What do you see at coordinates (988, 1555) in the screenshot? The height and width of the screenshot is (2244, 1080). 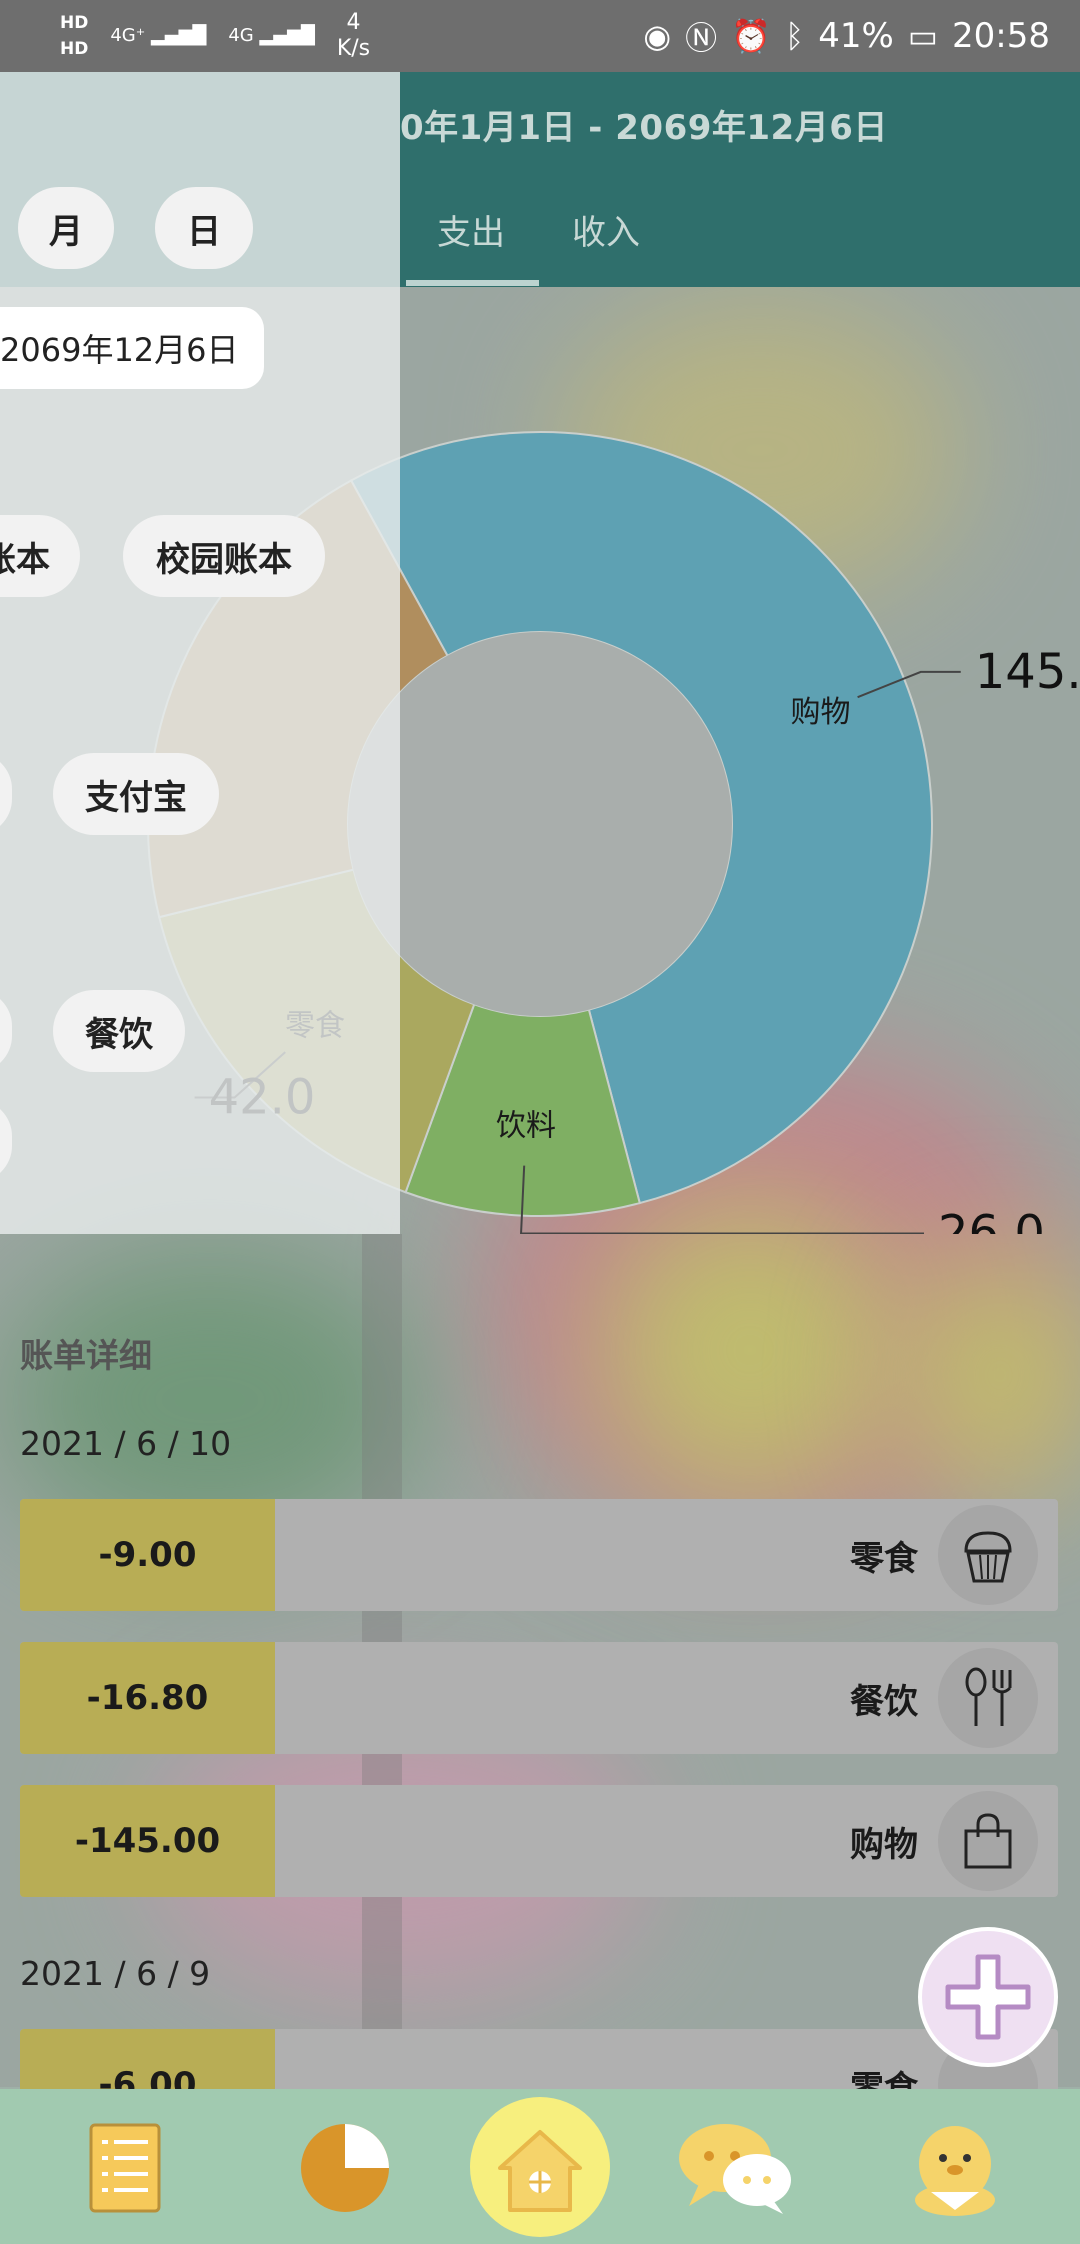 I see `cupcake-icon` at bounding box center [988, 1555].